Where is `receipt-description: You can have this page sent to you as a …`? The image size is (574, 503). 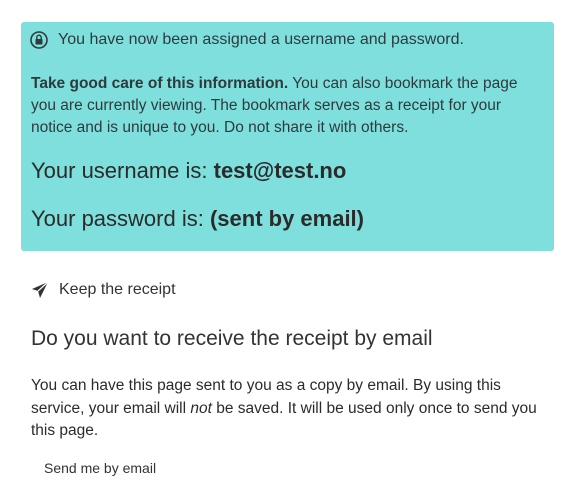 receipt-description: You can have this page sent to you as a … is located at coordinates (291, 409).